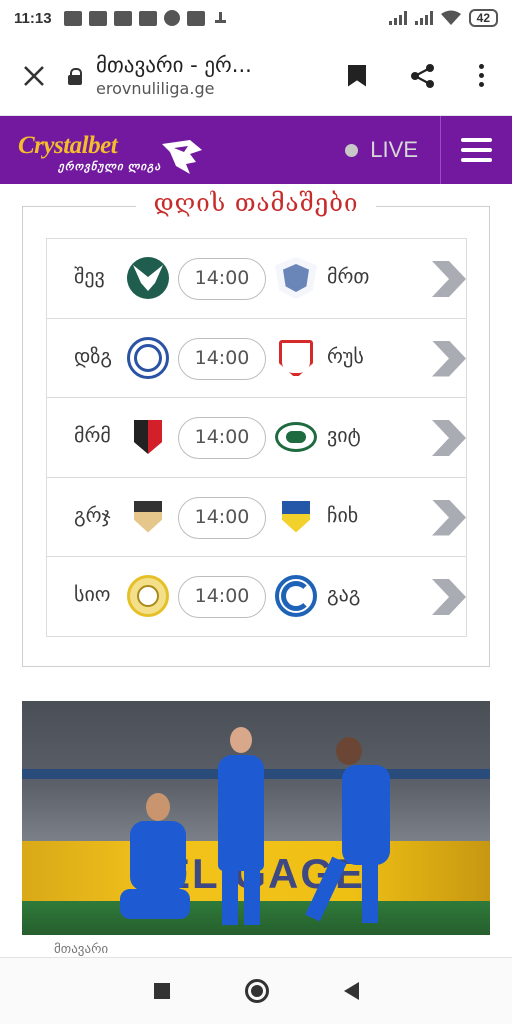  Describe the element at coordinates (450, 17) in the screenshot. I see `wifi-icon` at that location.